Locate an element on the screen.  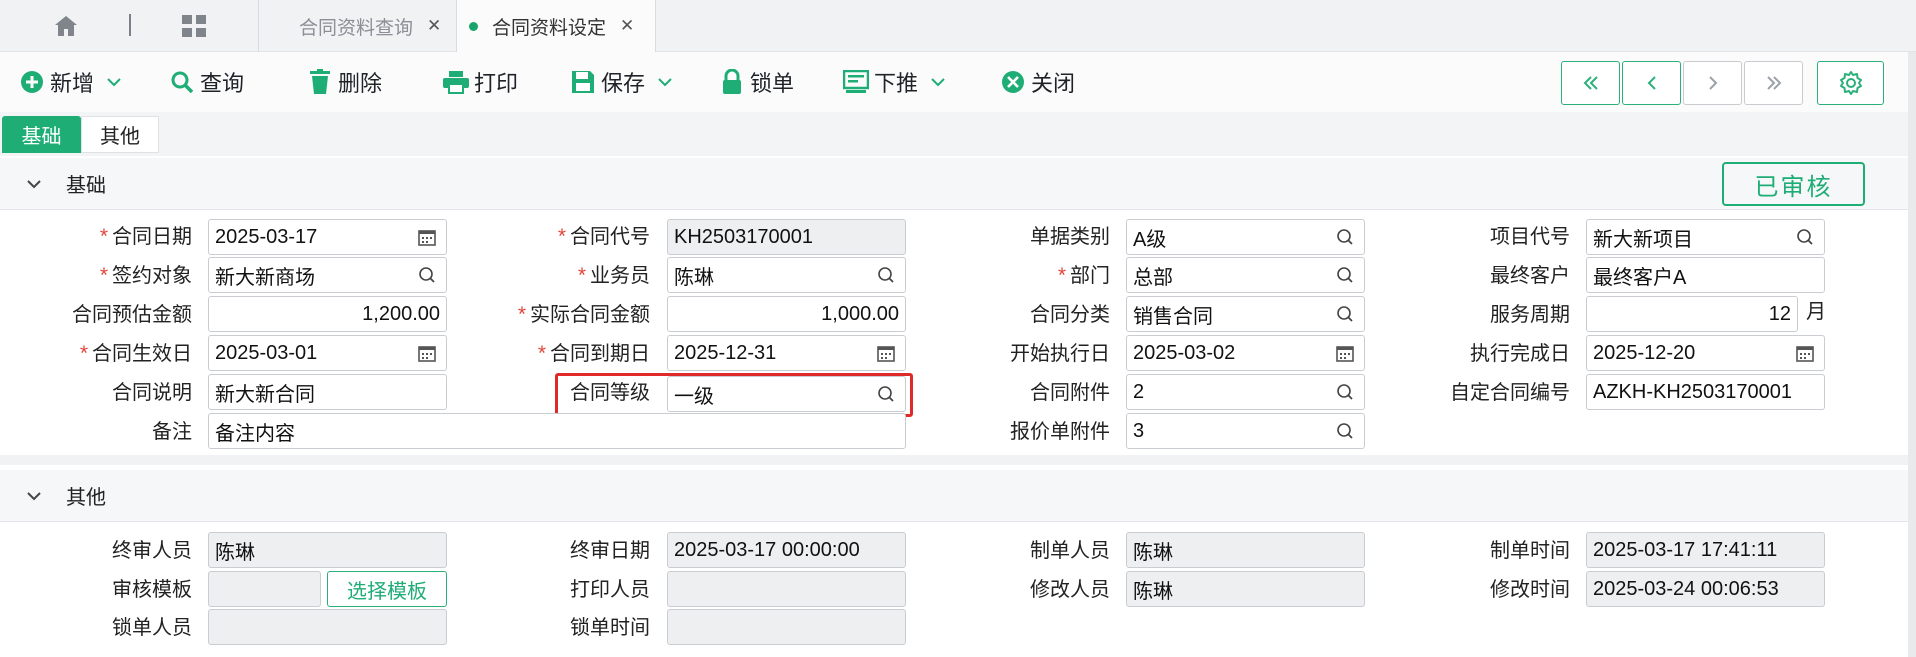
subtab-basic: 基础 is located at coordinates (41, 134).